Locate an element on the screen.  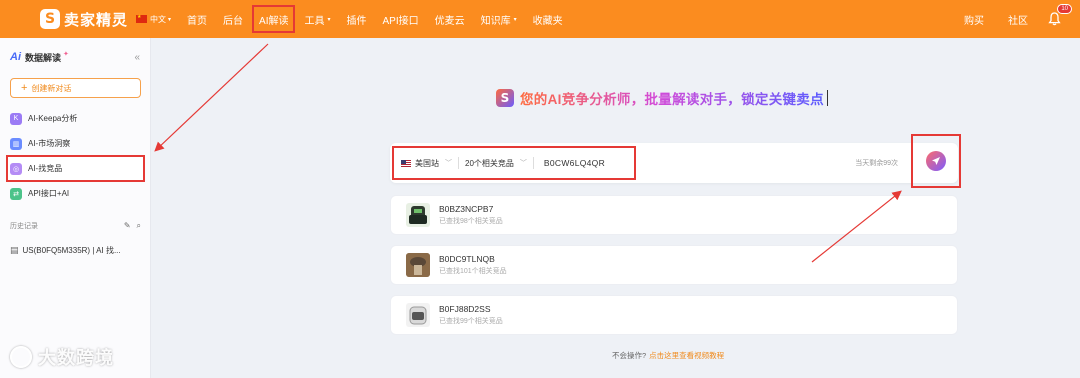
search-bar: 美国站 ﹀ 20个相关竞品 ﹀ B0CW6LQ4QR 当天剩余99次 is located at coordinates (674, 163).